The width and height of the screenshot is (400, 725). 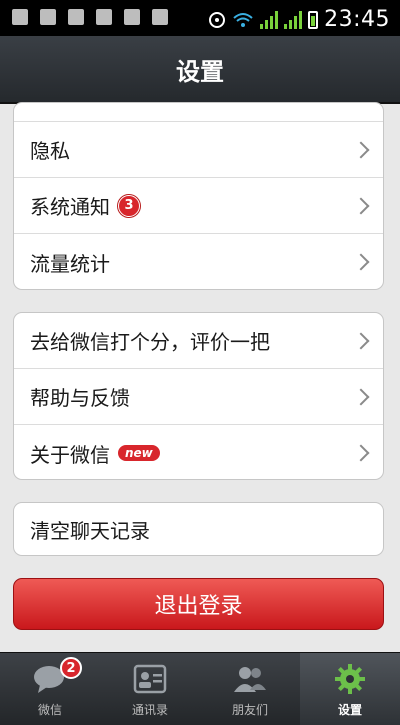 I want to click on status-indicators: 23:45, so click(x=299, y=19).